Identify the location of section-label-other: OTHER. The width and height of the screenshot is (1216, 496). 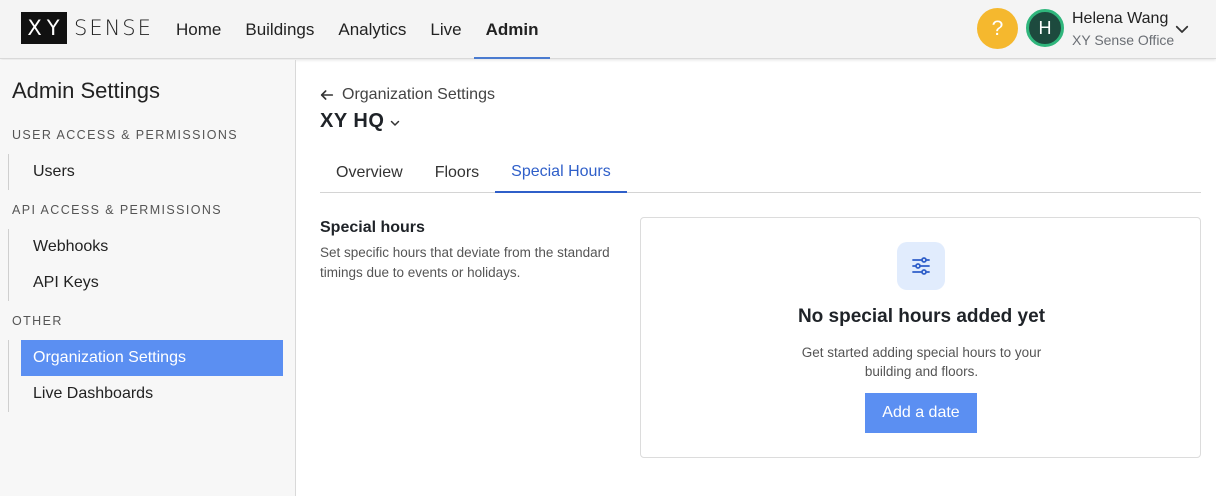
(37, 321).